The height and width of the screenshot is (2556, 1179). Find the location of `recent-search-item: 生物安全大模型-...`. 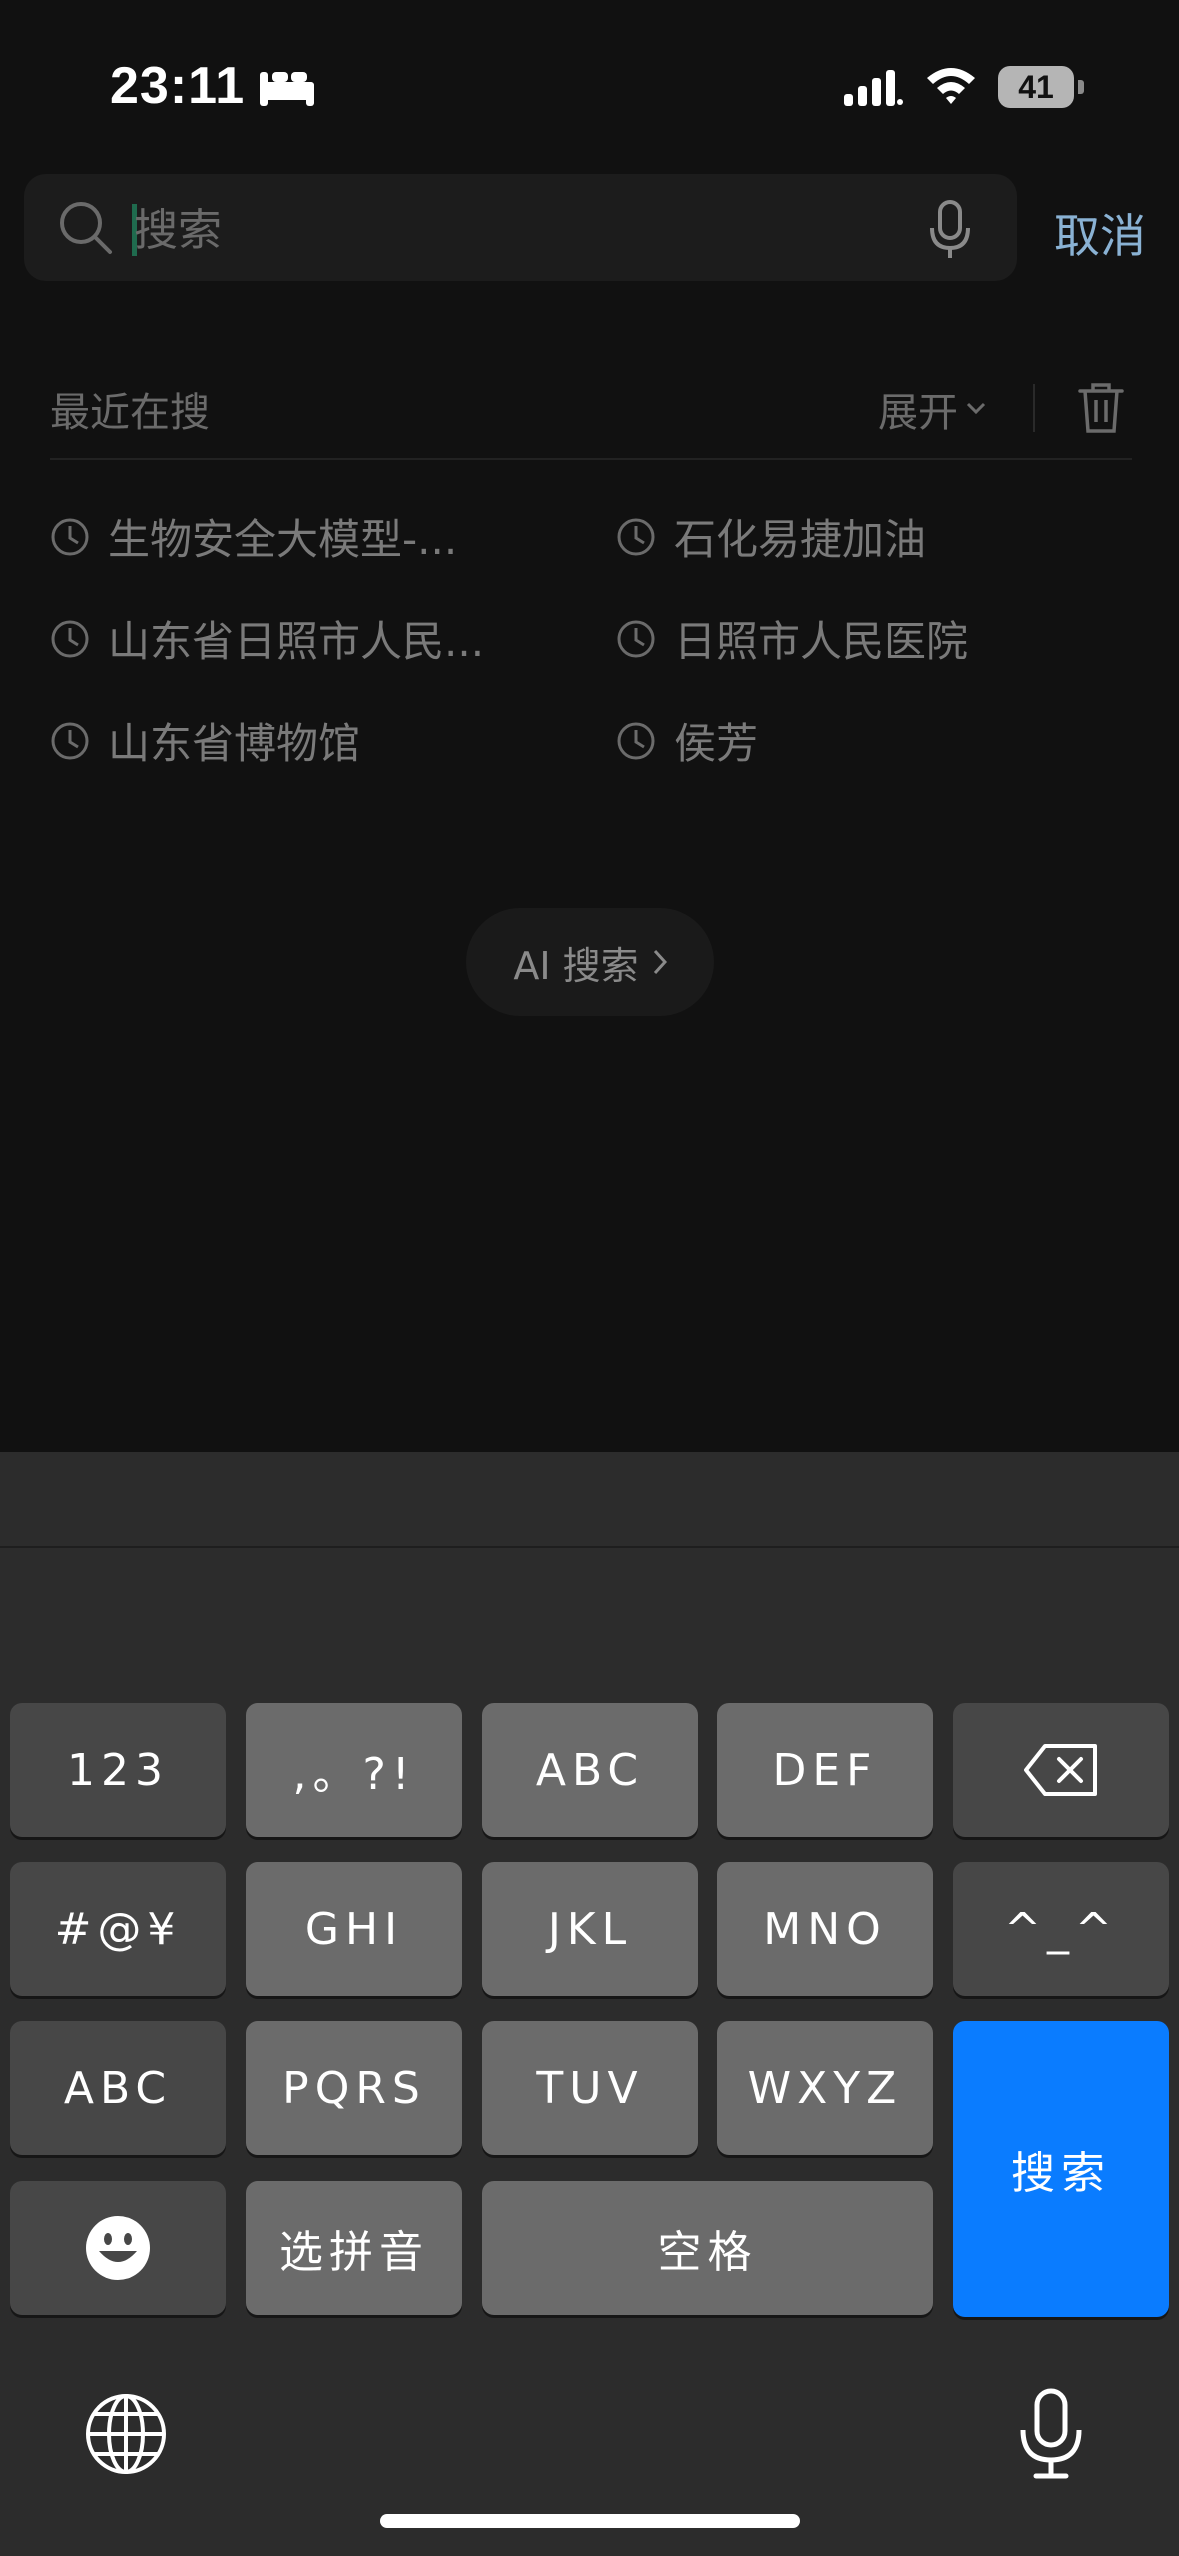

recent-search-item: 生物安全大模型-... is located at coordinates (253, 536).